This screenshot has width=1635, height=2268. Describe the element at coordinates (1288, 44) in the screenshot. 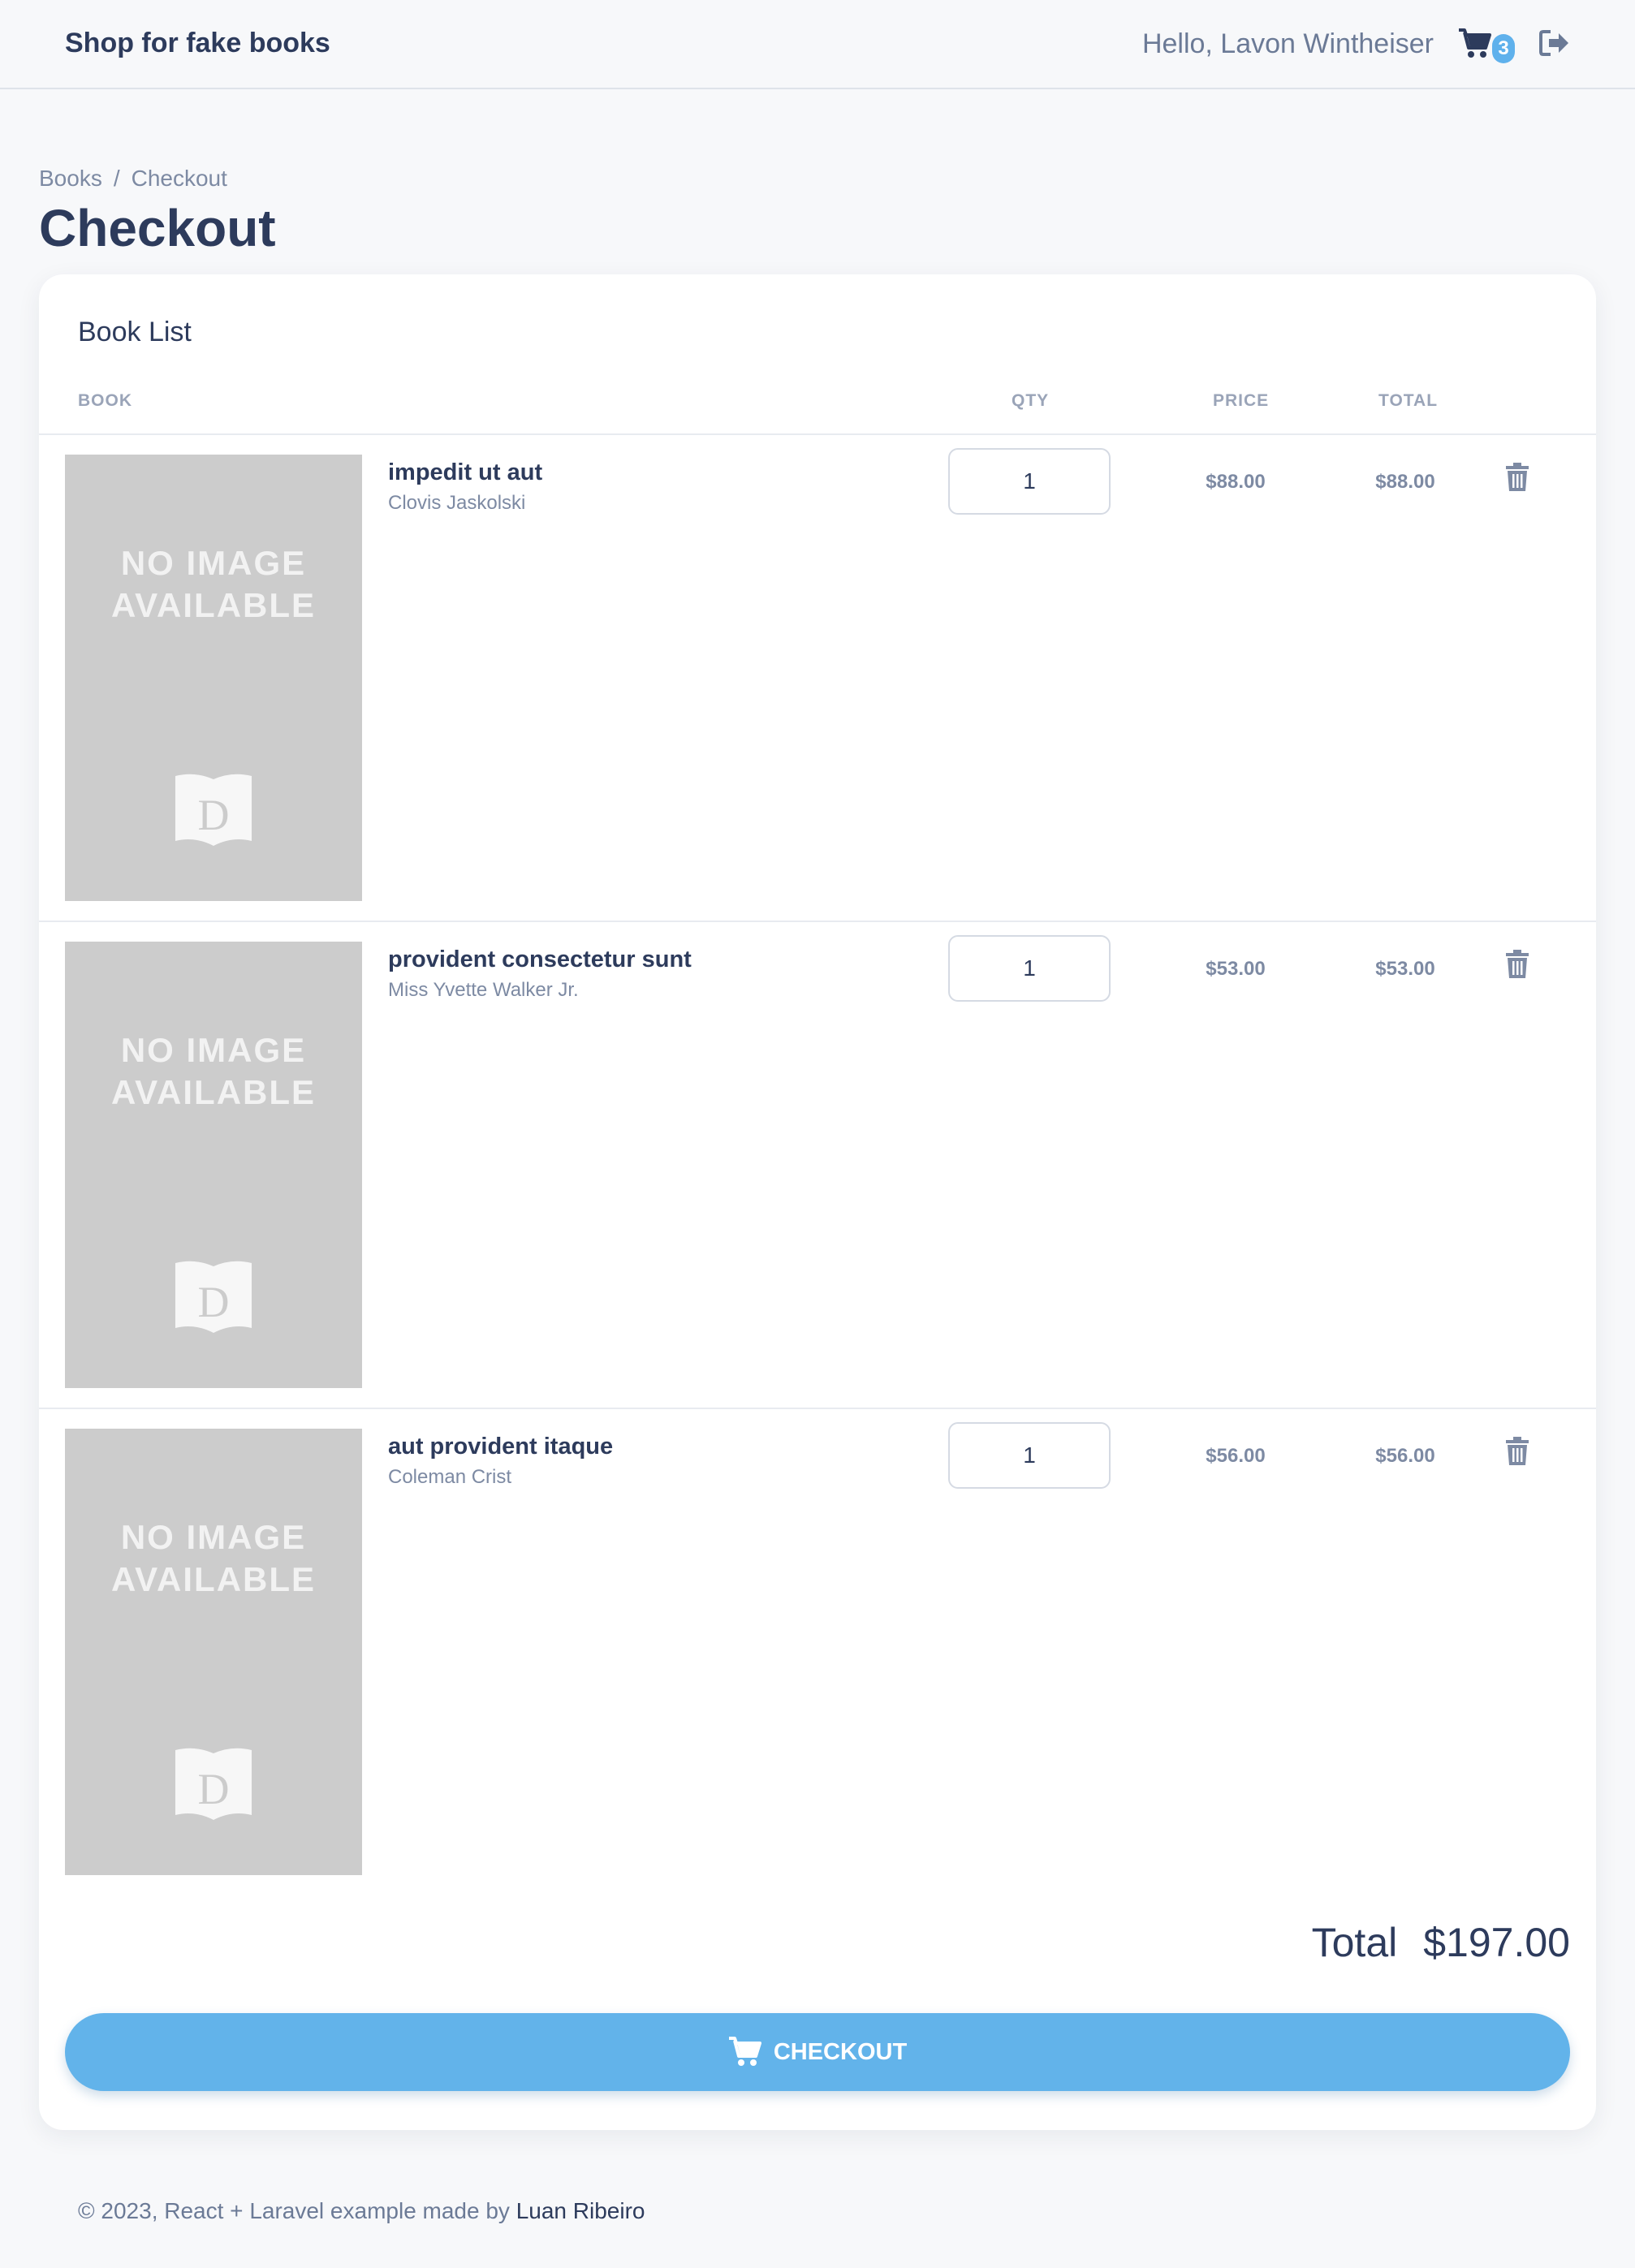

I see `user-greeting: Hello, Lavon Wintheiser` at that location.